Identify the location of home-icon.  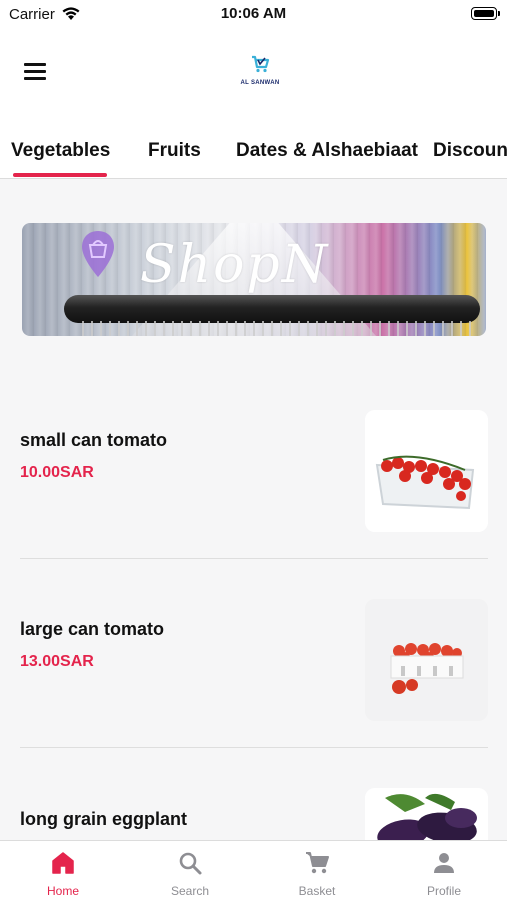
(63, 863).